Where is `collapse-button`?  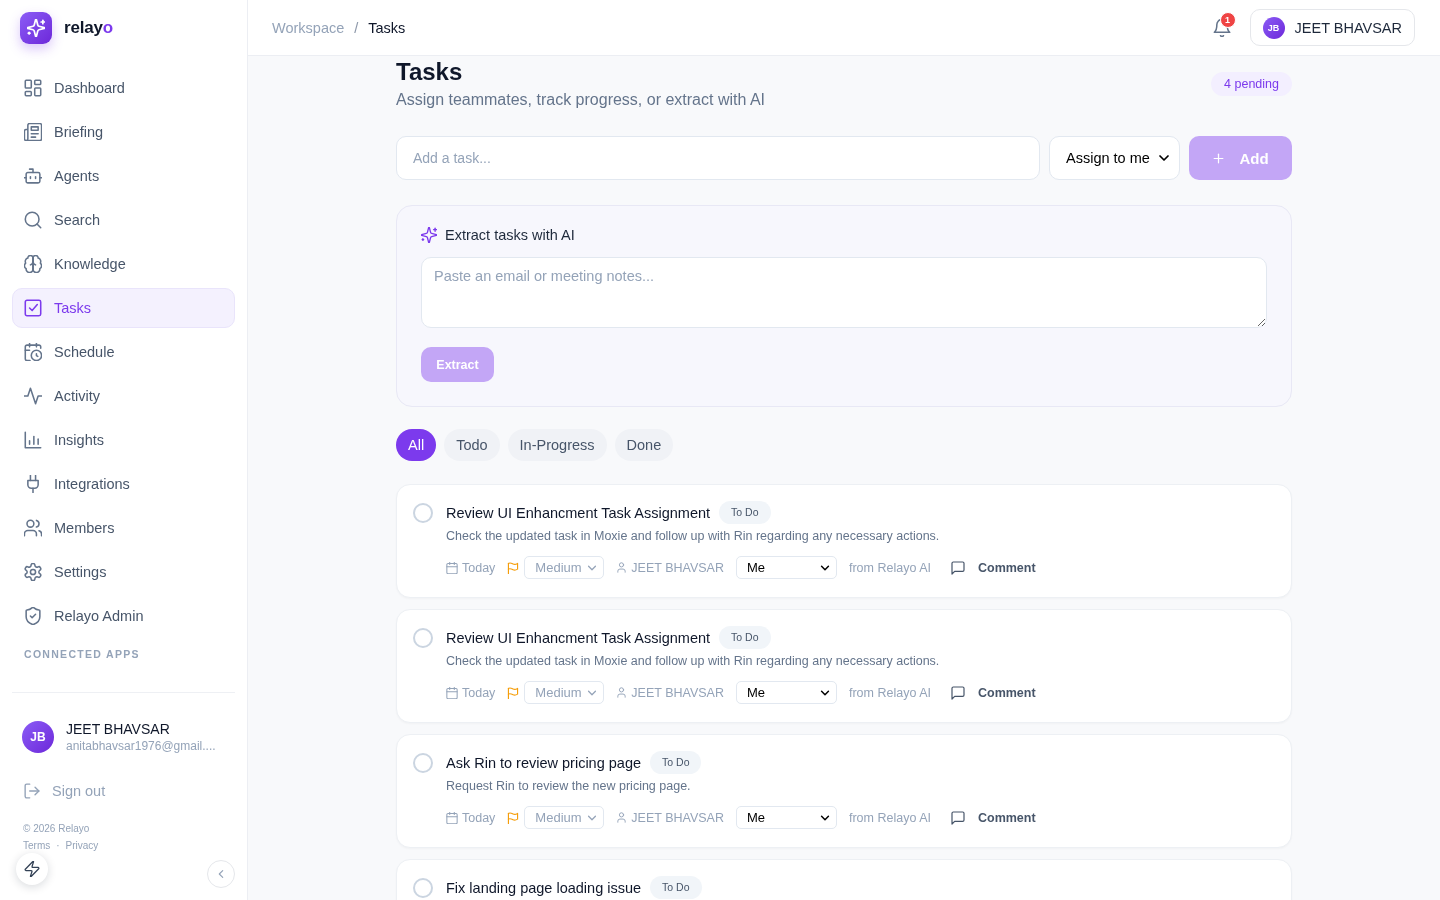
collapse-button is located at coordinates (221, 874).